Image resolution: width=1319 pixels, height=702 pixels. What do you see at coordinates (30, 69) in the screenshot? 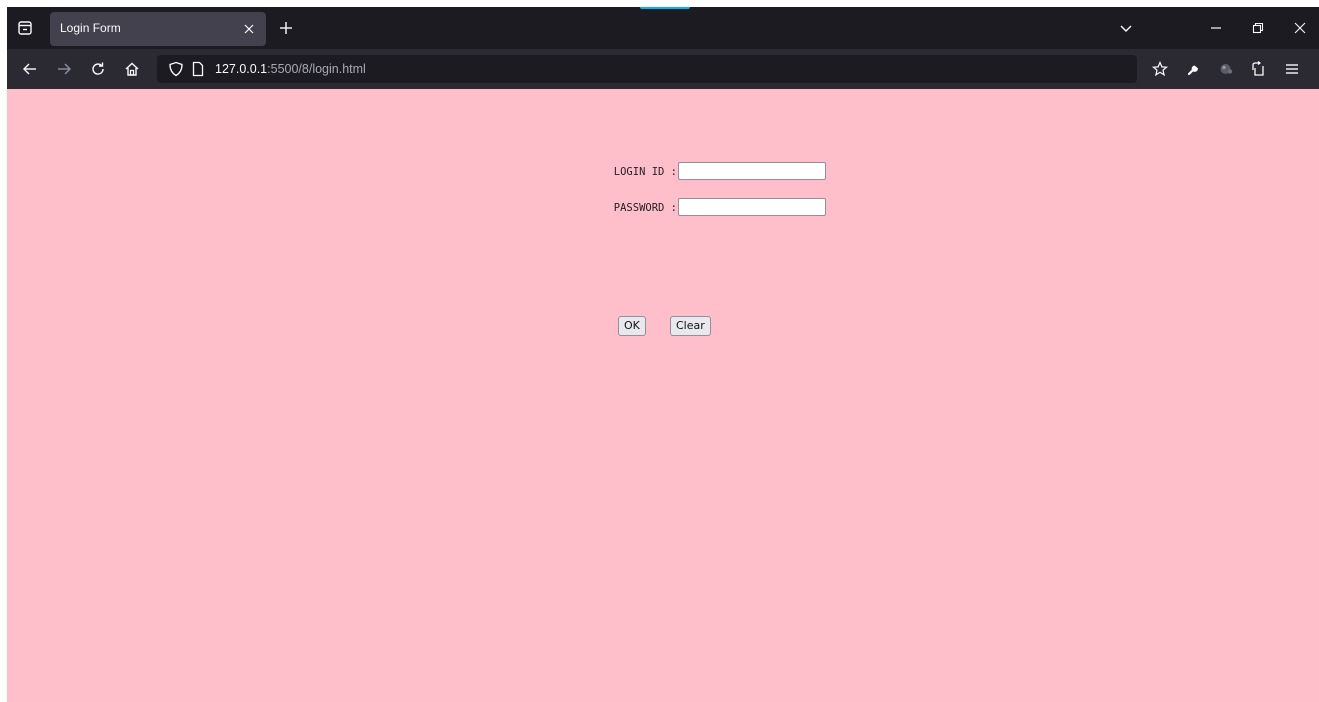
I see `back-arrow-icon` at bounding box center [30, 69].